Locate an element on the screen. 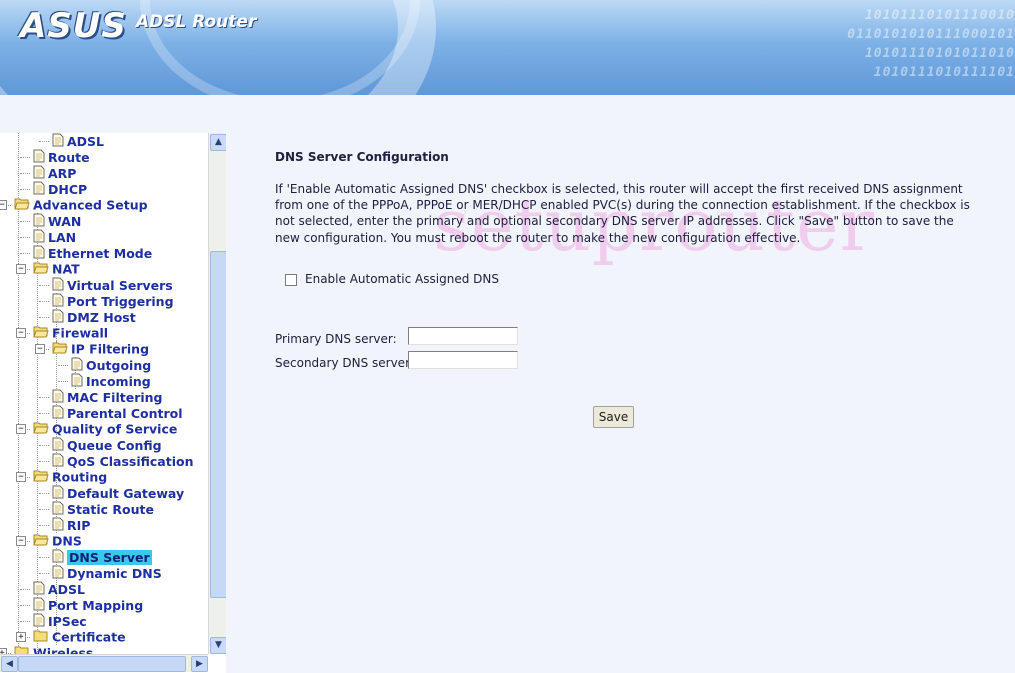 Image resolution: width=1015 pixels, height=673 pixels. tree-item-ip-filtering: IP Filtering is located at coordinates (100, 349).